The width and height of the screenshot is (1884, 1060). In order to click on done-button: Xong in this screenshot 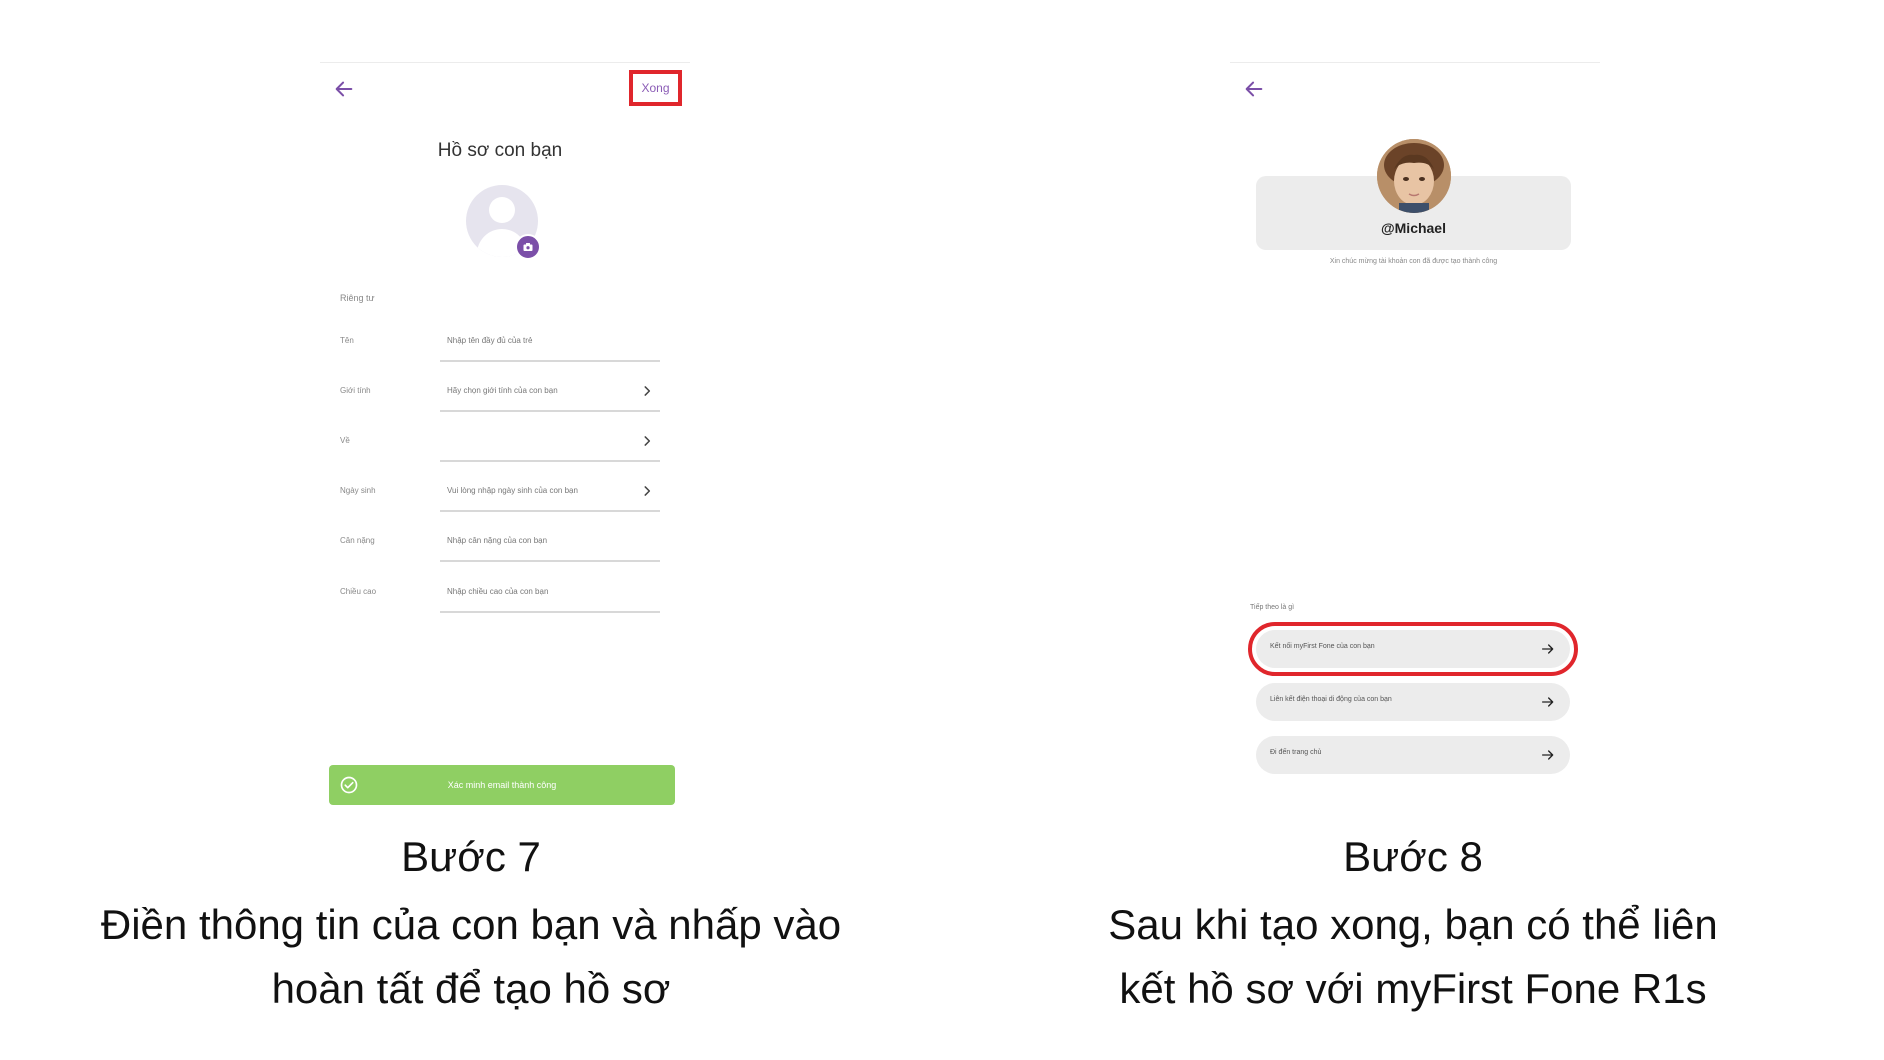, I will do `click(655, 88)`.